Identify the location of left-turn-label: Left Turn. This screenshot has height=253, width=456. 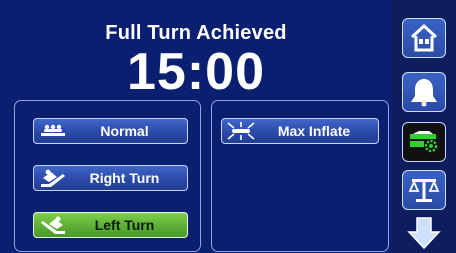
(124, 225).